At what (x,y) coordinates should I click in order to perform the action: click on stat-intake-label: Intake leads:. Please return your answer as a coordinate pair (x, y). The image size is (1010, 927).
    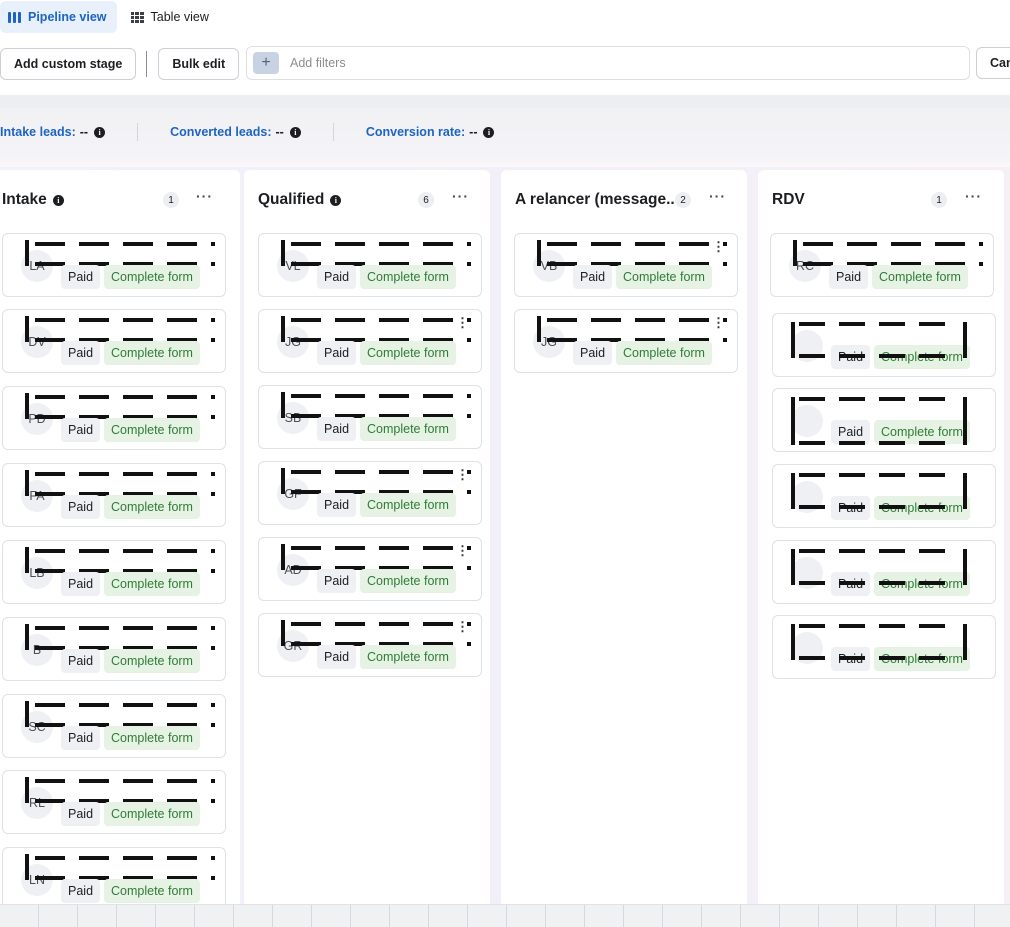
    Looking at the image, I should click on (38, 132).